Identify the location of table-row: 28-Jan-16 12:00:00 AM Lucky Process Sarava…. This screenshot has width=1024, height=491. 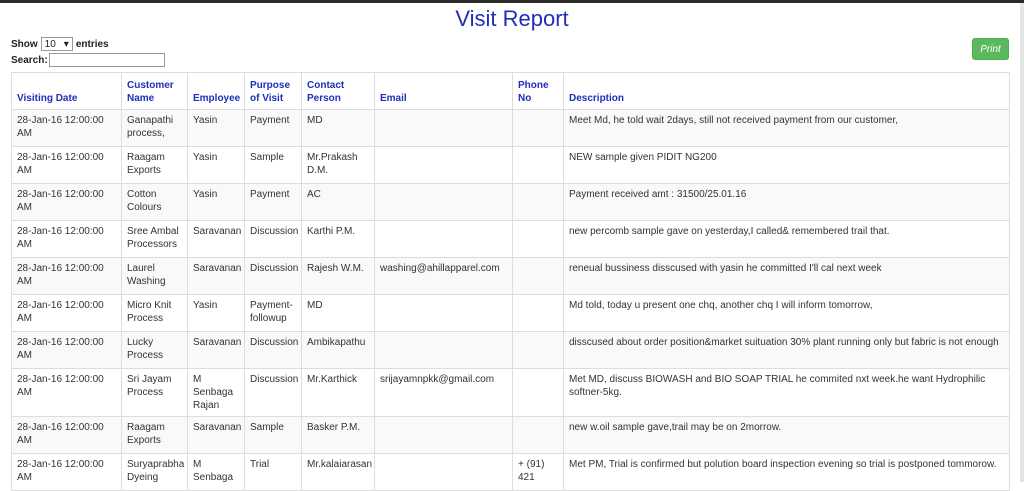
(510, 350).